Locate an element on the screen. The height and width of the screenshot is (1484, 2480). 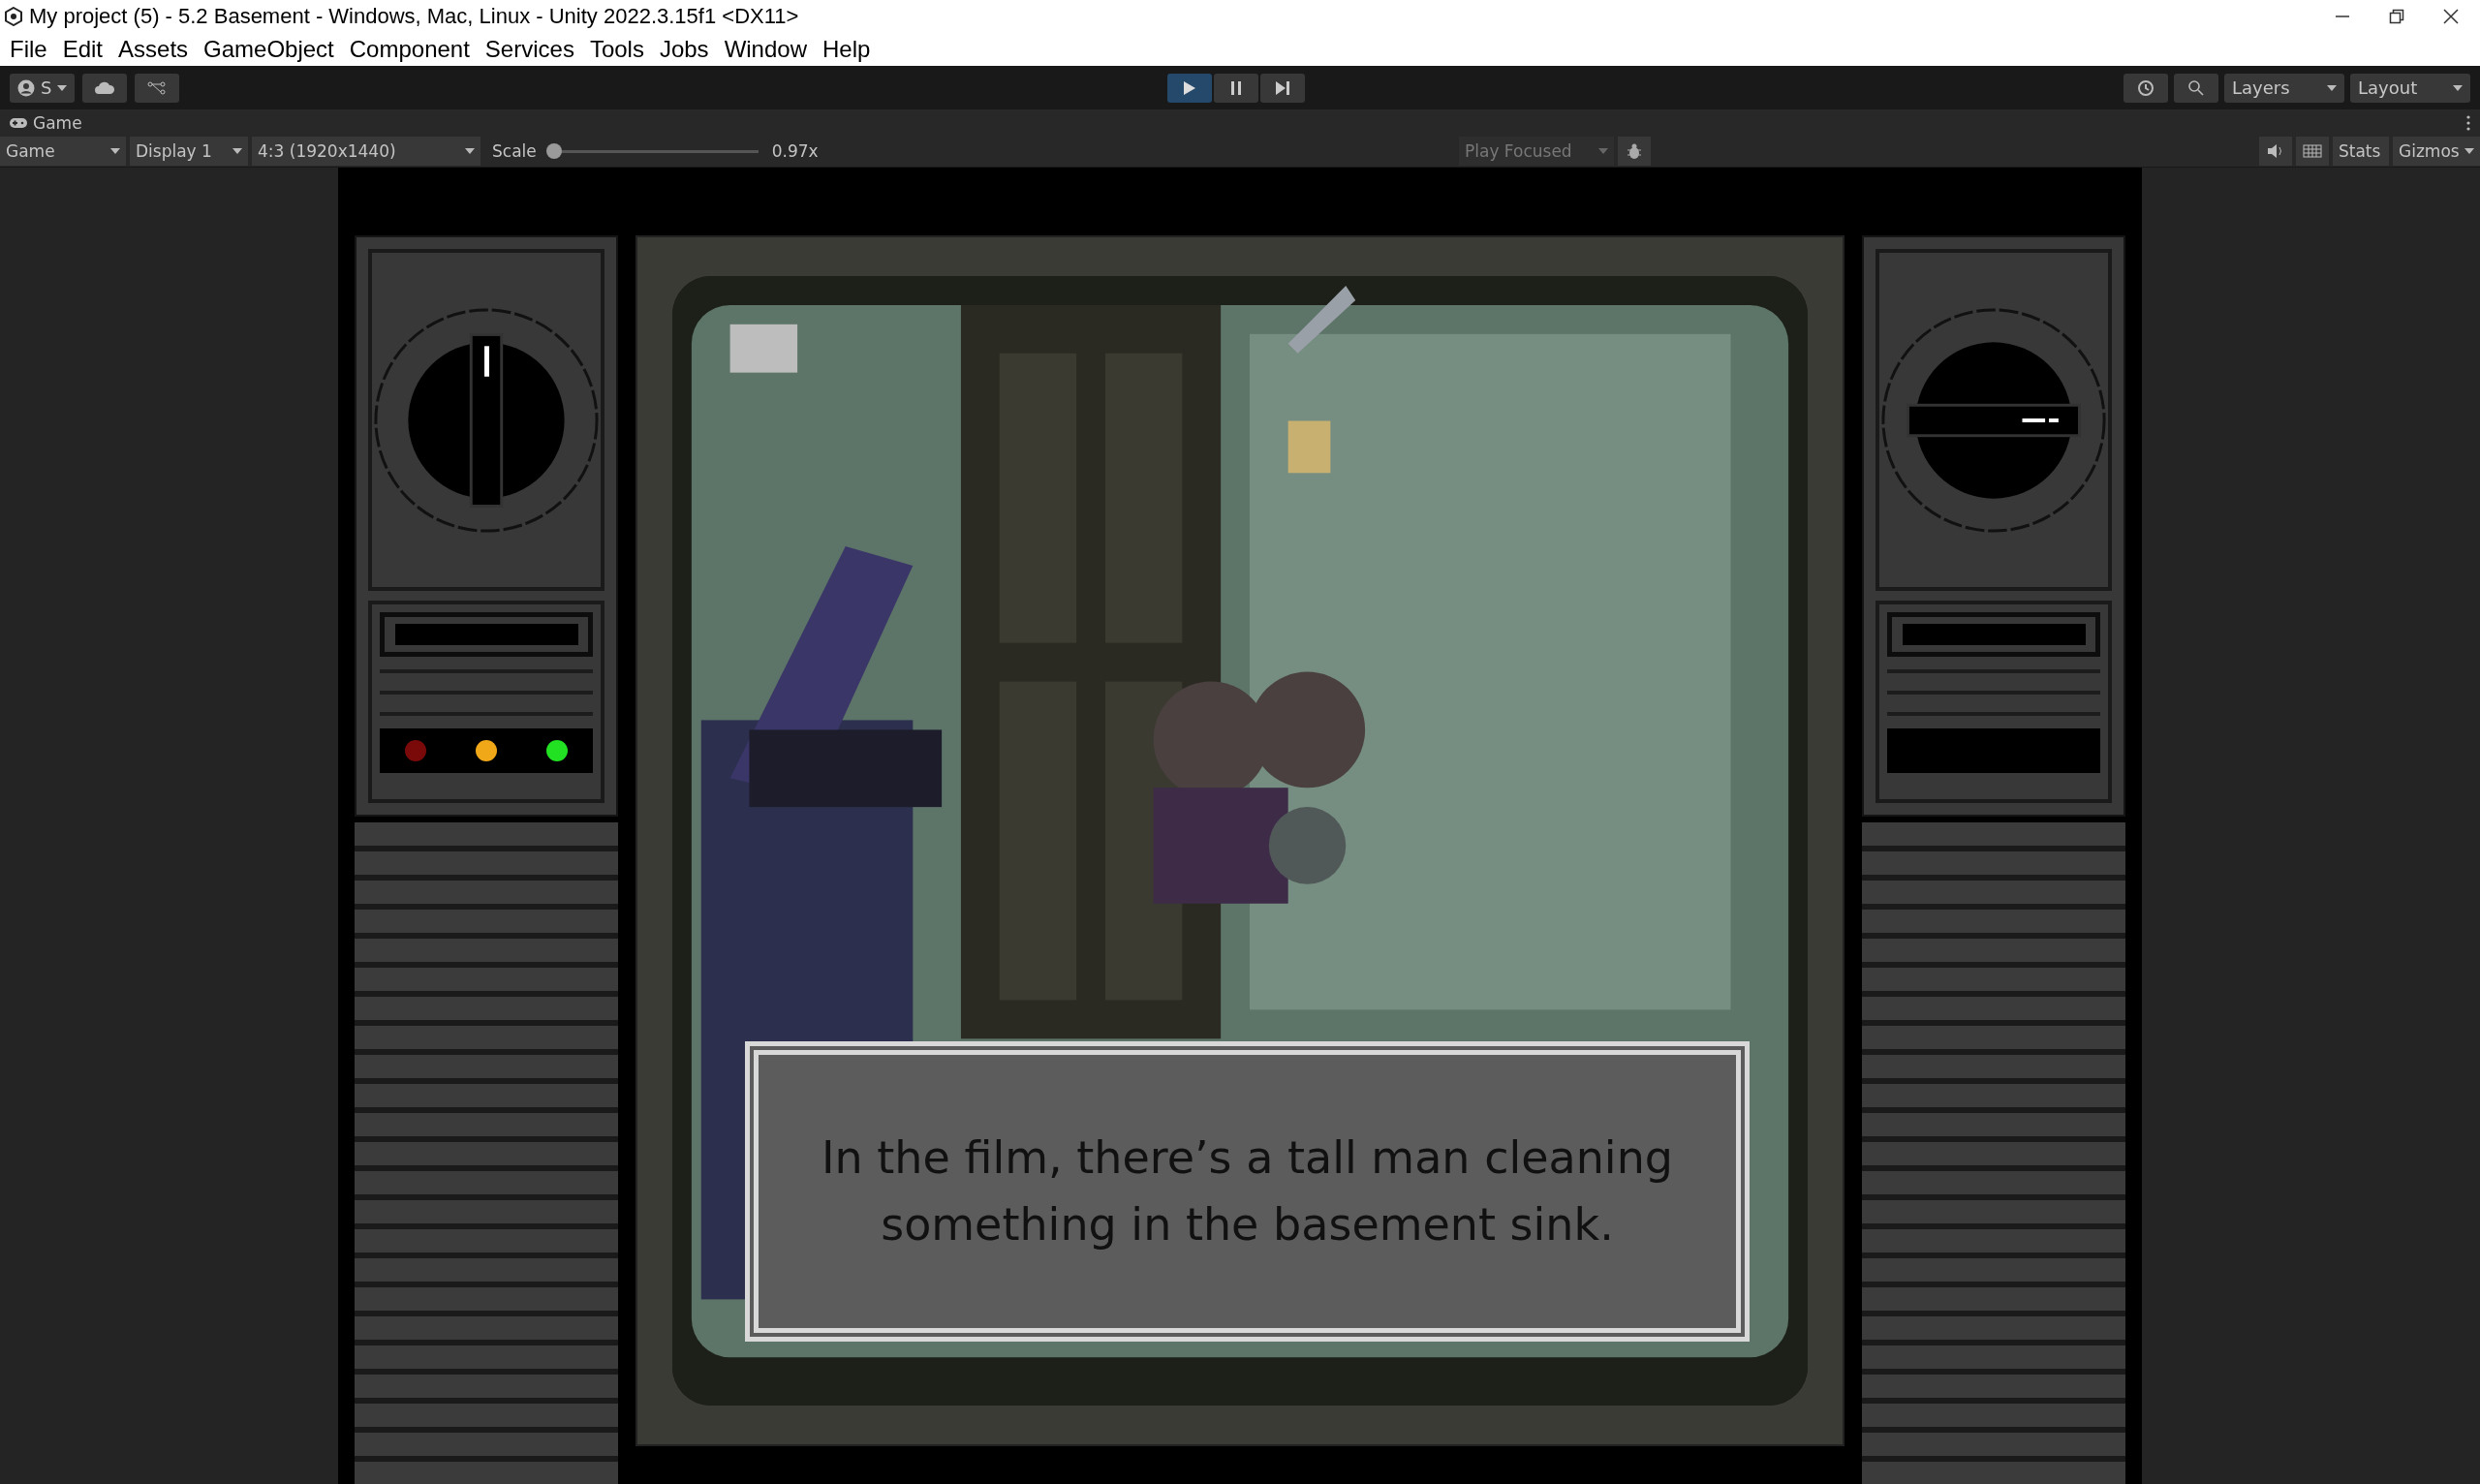
dialogue-text: In the film, there’s a tall man cleaning something in the basement sink. is located at coordinates (1247, 1191).